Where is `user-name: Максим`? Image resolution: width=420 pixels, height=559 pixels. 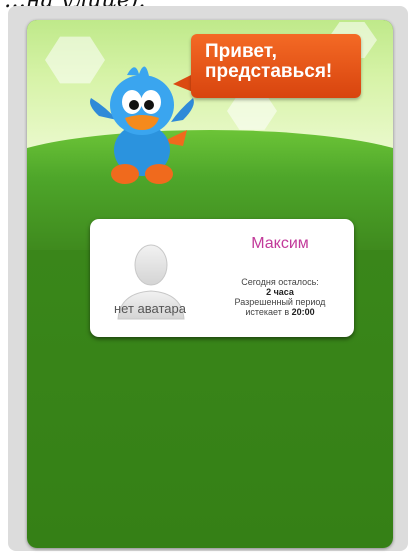
user-name: Максим is located at coordinates (280, 244).